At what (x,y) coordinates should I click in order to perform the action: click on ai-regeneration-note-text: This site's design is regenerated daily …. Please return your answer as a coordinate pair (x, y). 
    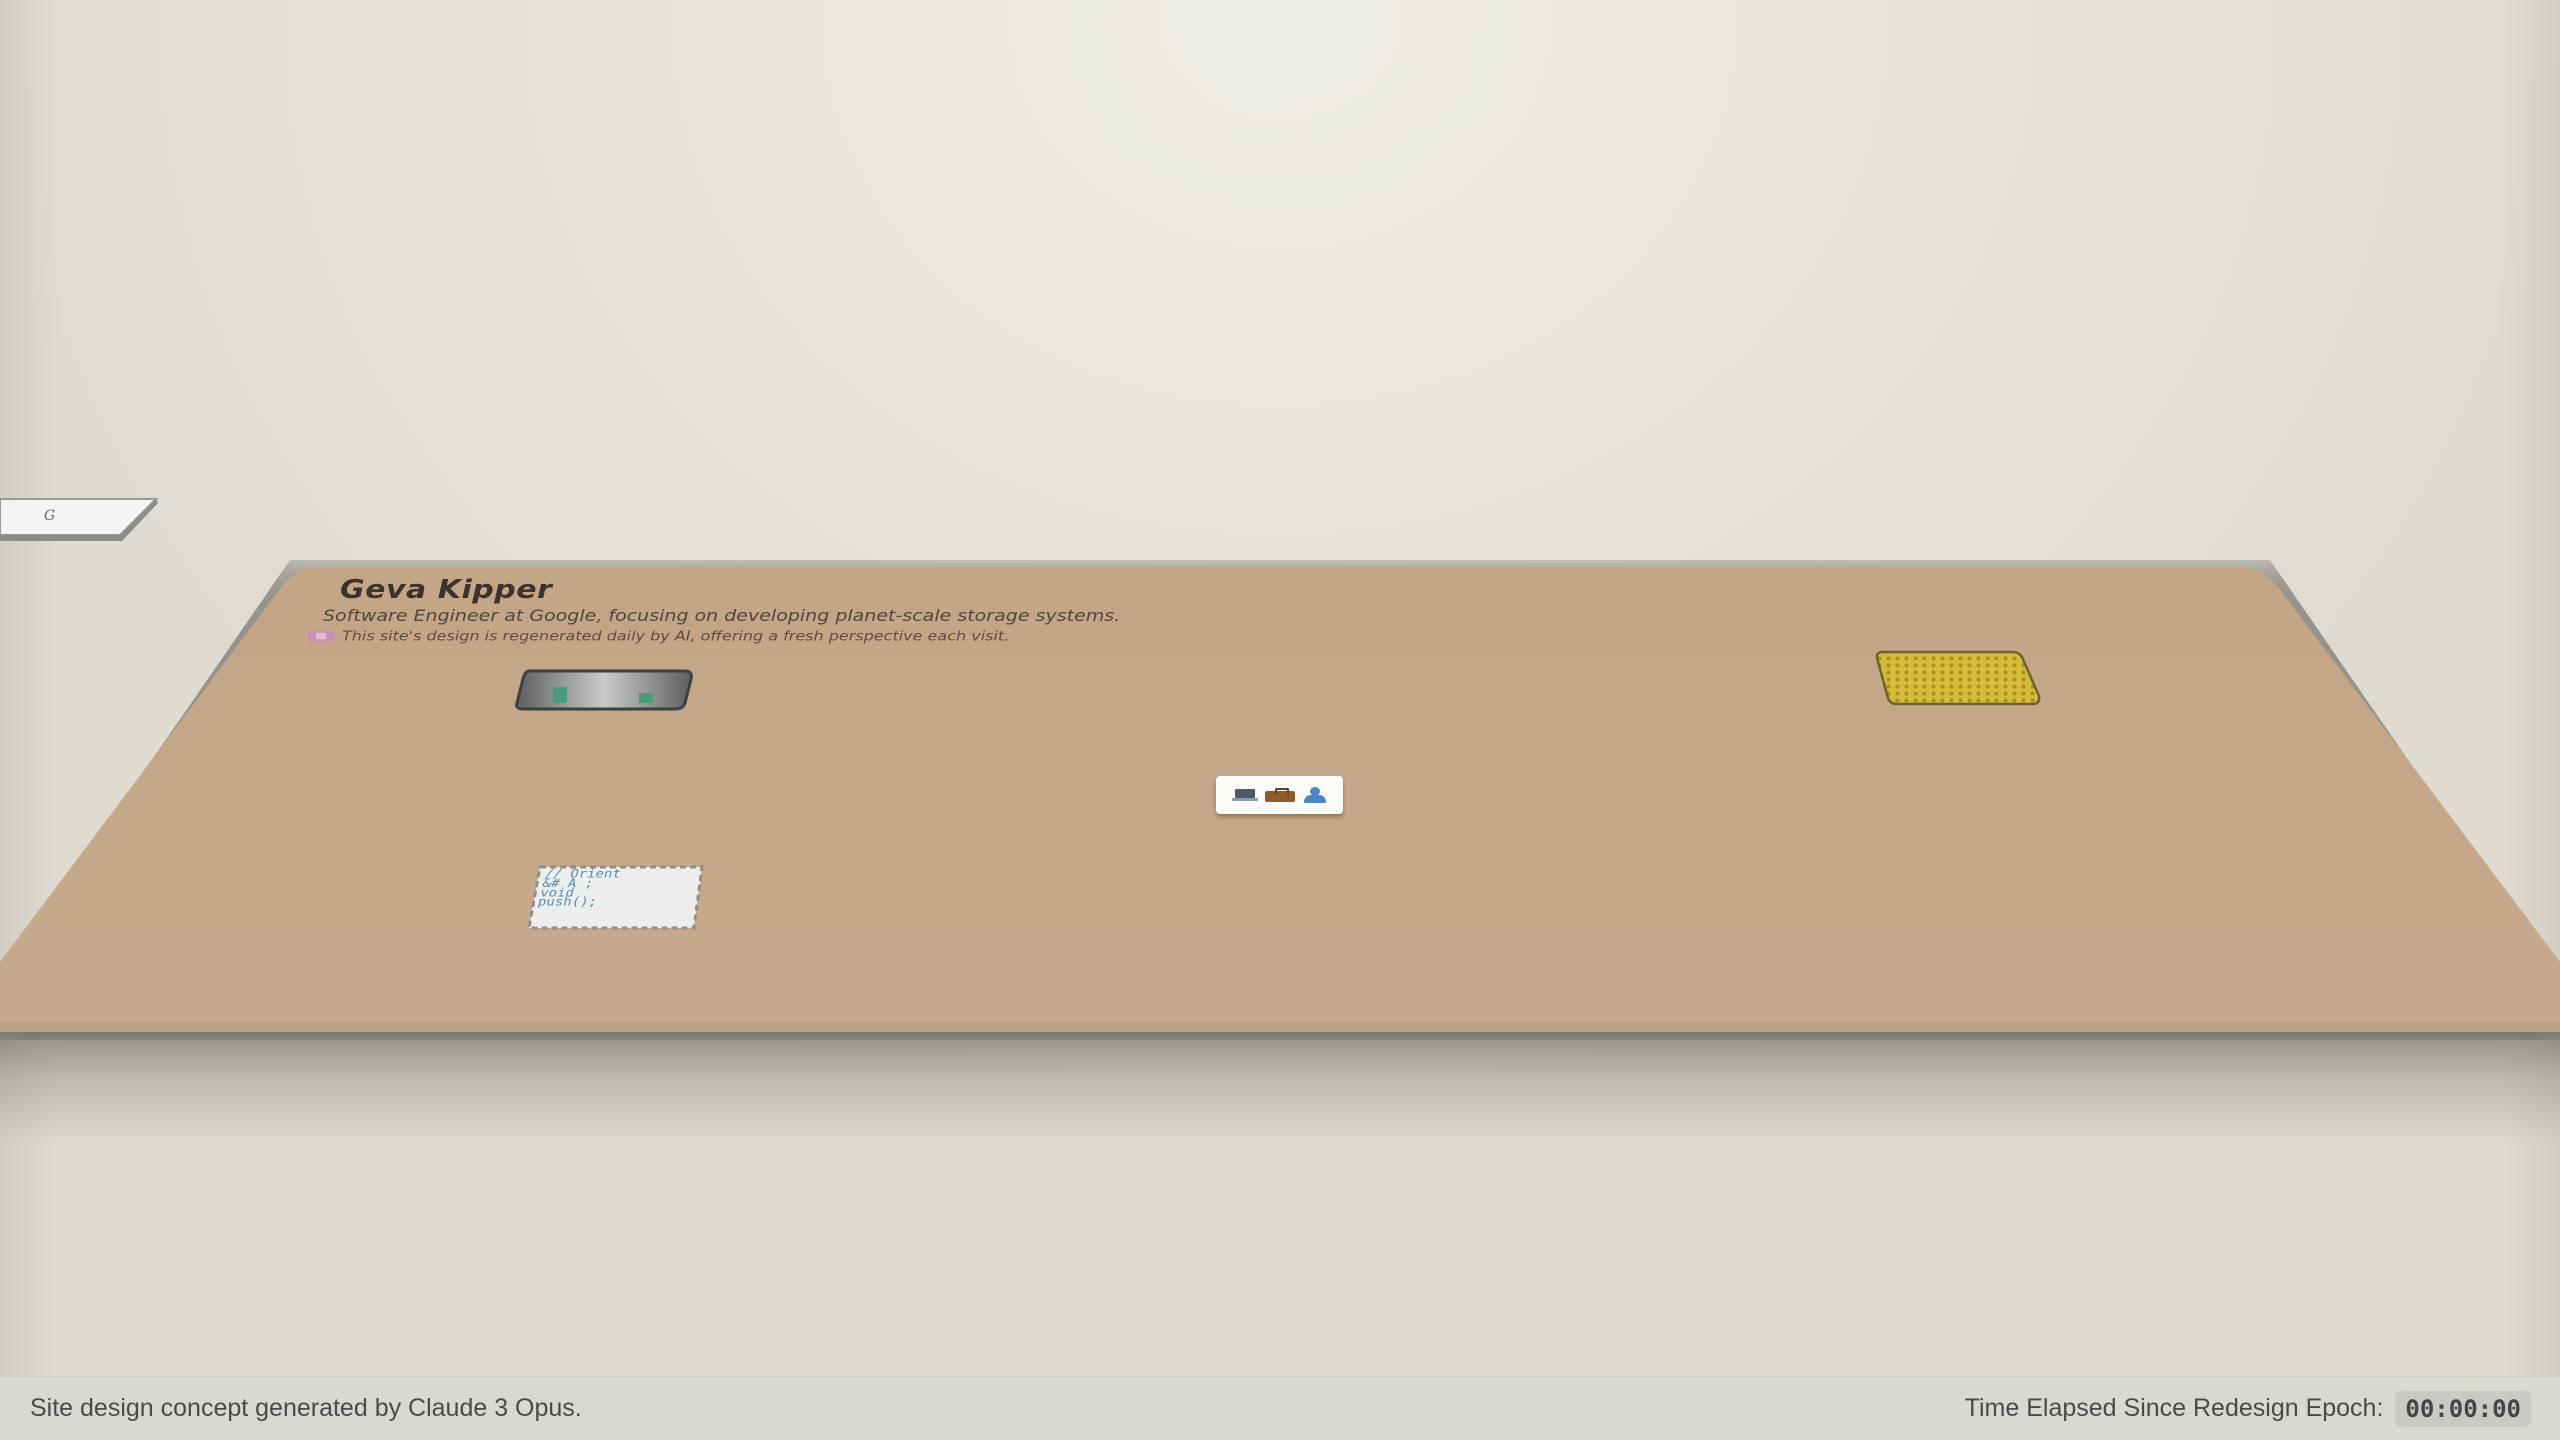
    Looking at the image, I should click on (676, 636).